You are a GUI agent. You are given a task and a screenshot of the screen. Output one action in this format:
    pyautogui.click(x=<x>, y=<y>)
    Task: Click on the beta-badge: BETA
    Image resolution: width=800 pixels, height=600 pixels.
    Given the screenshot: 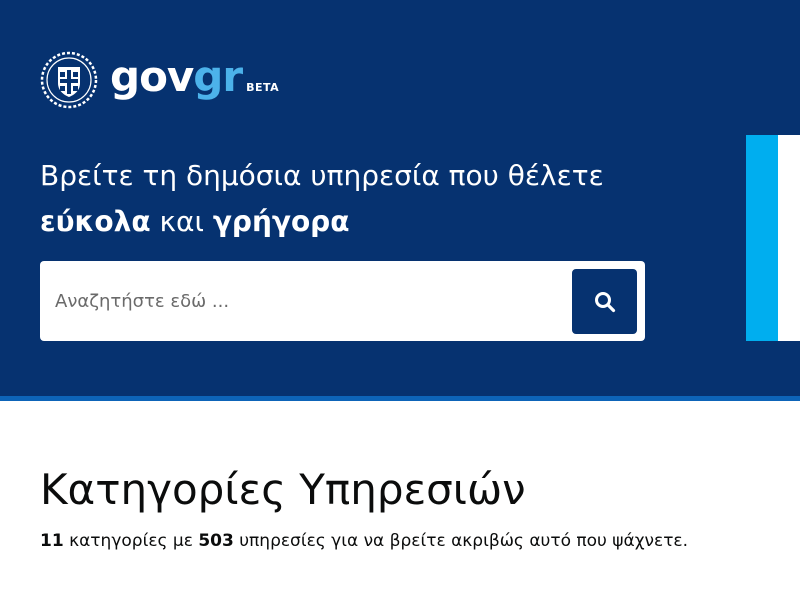 What is the action you would take?
    pyautogui.click(x=263, y=87)
    